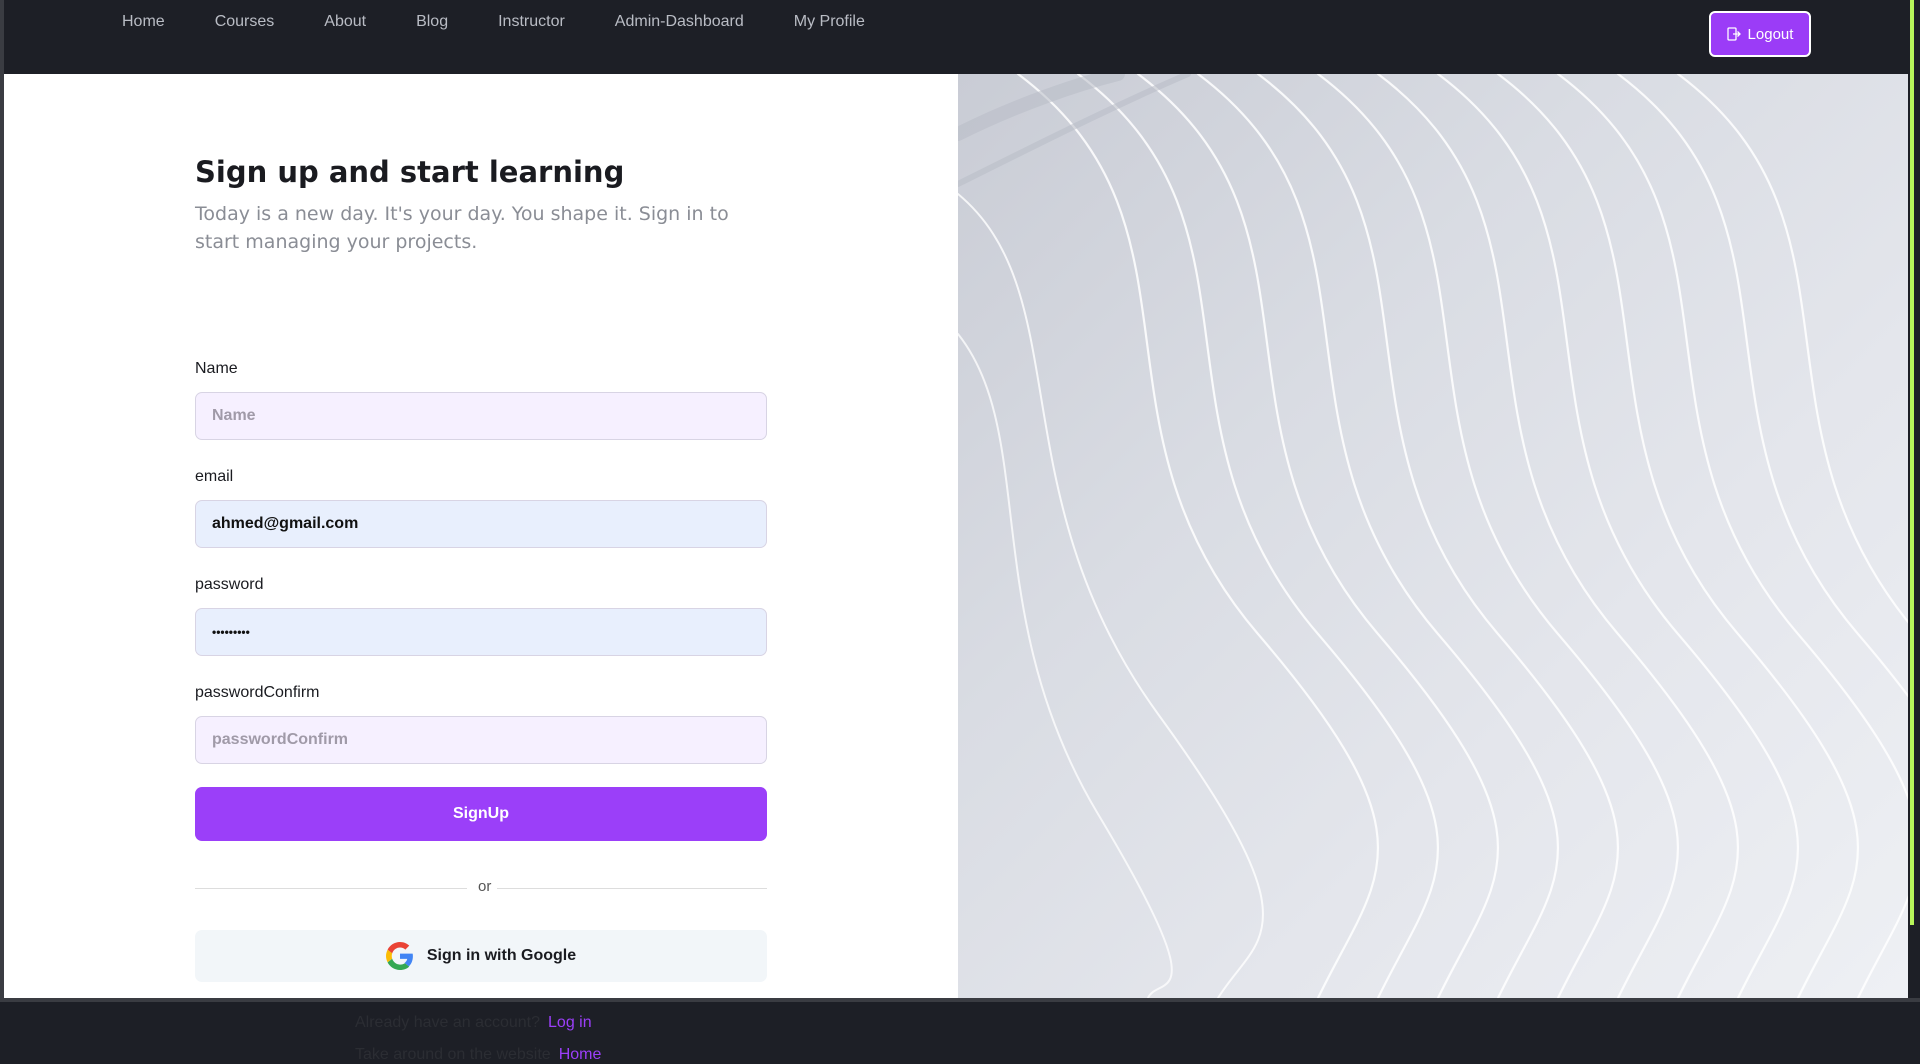 Image resolution: width=1920 pixels, height=1064 pixels. What do you see at coordinates (448, 1022) in the screenshot?
I see `login-prompt: Already have an account?` at bounding box center [448, 1022].